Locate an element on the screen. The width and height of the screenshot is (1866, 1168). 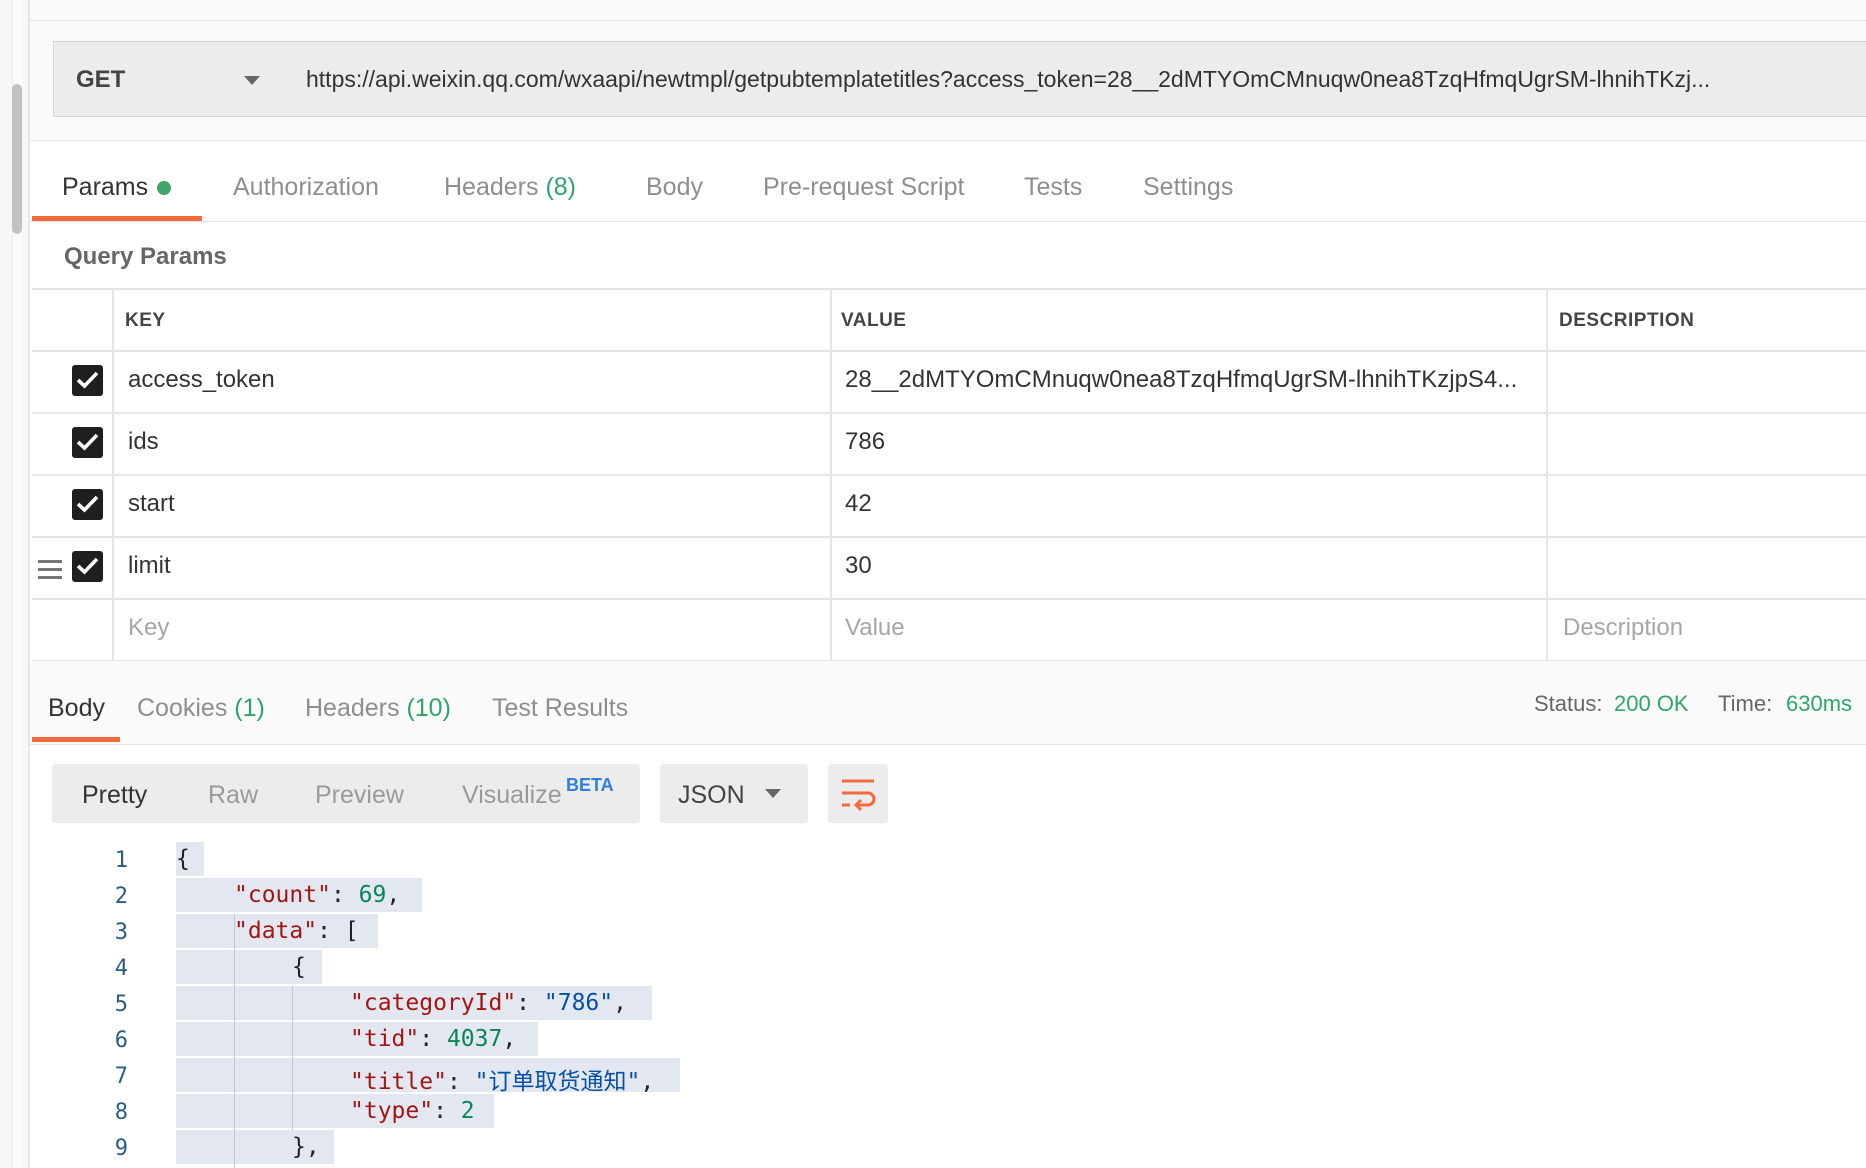
beta-badge: BETA is located at coordinates (590, 785).